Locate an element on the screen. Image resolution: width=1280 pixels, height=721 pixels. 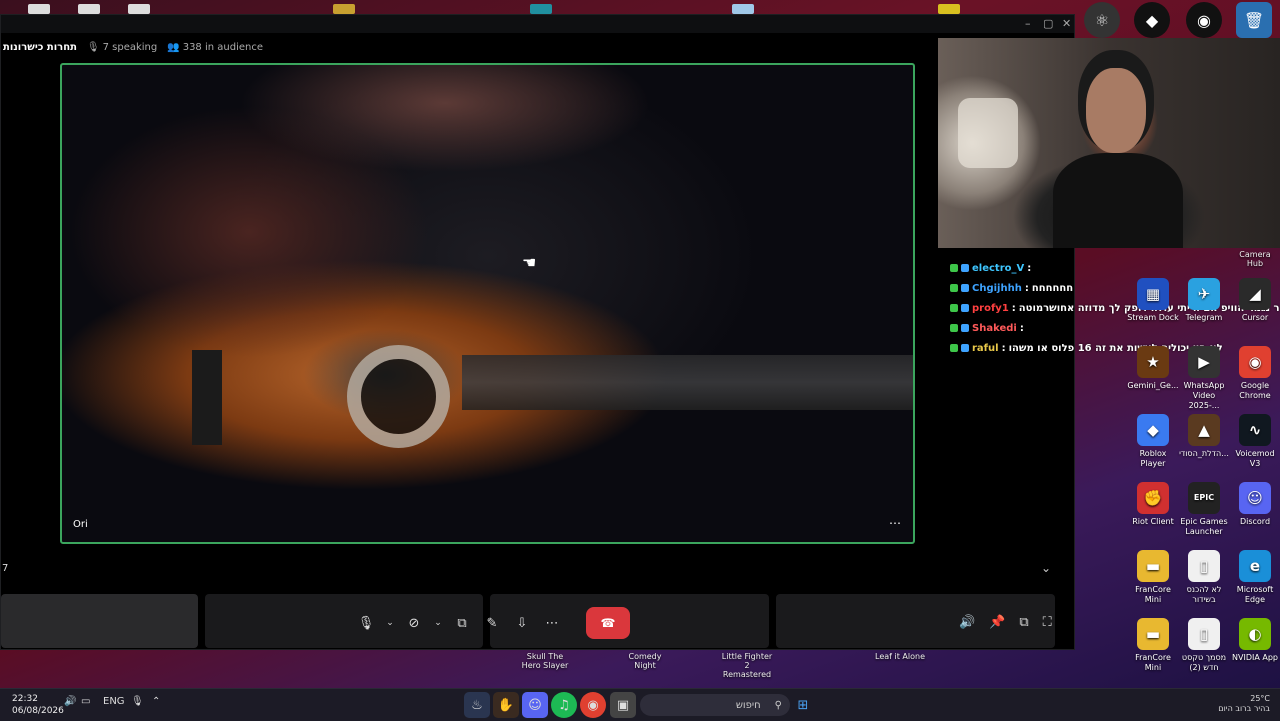
chat-text: חחחחחח is located at coordinates (1052, 288).